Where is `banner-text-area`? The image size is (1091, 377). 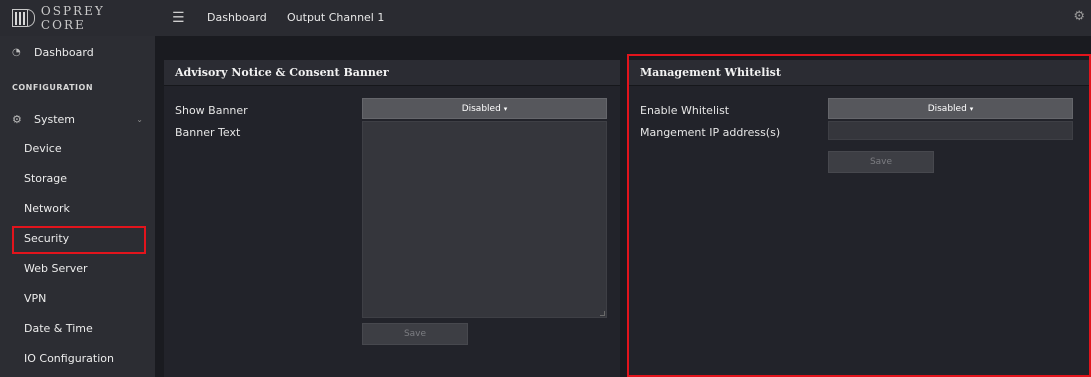
banner-text-area is located at coordinates (484, 219).